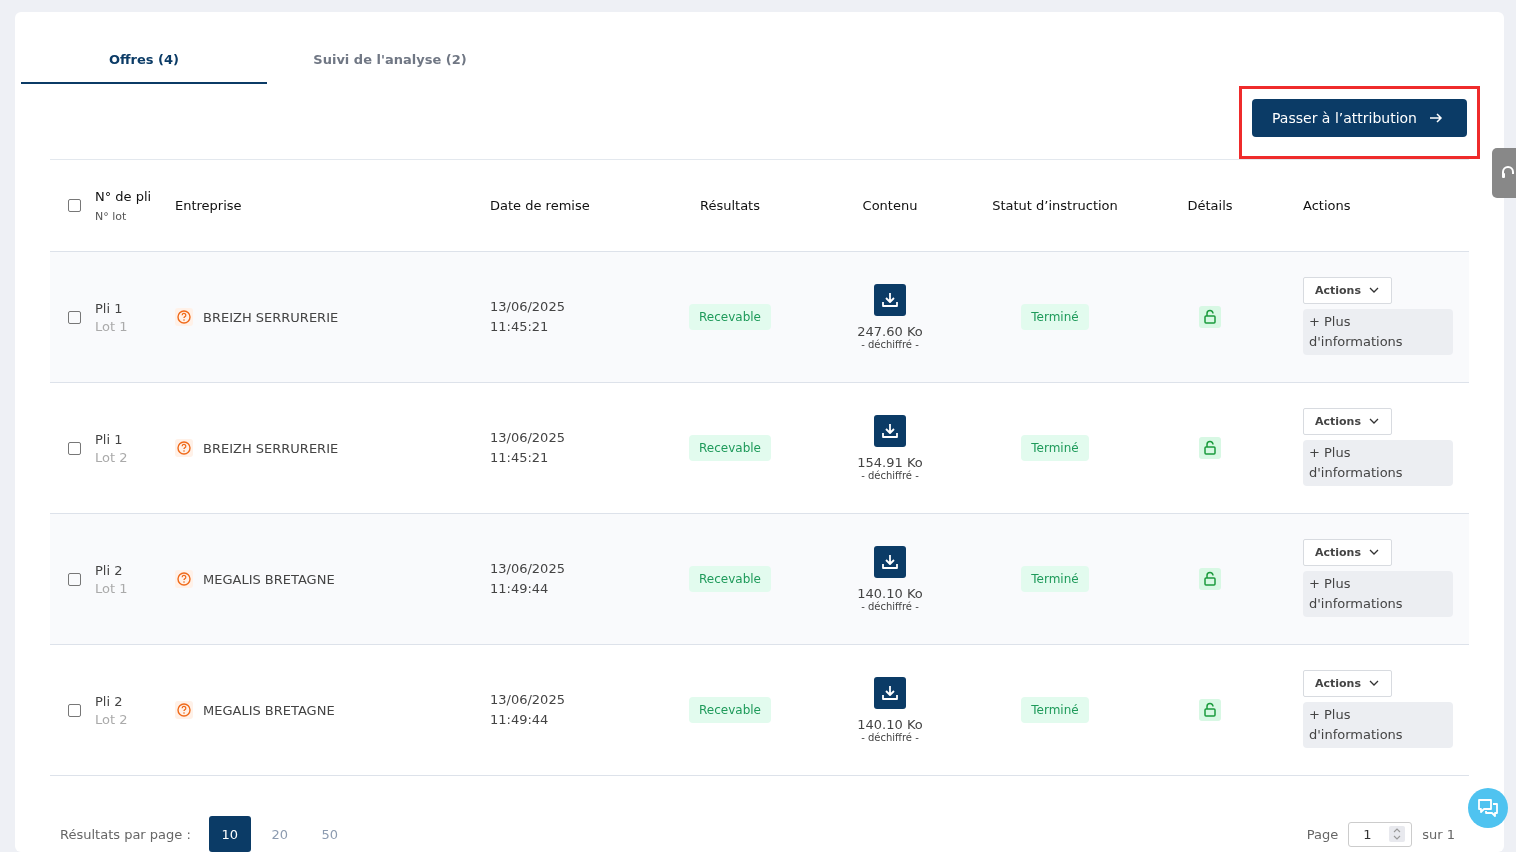 The width and height of the screenshot is (1516, 852). Describe the element at coordinates (1359, 118) in the screenshot. I see `attribution-button: Passer à l’attribution` at that location.